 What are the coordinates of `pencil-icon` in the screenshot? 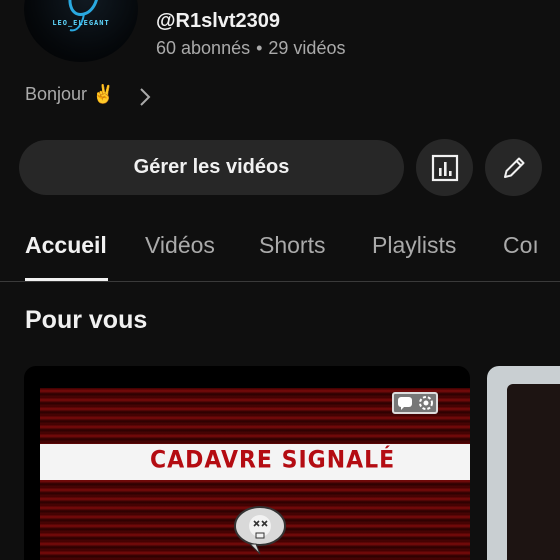 It's located at (513, 167).